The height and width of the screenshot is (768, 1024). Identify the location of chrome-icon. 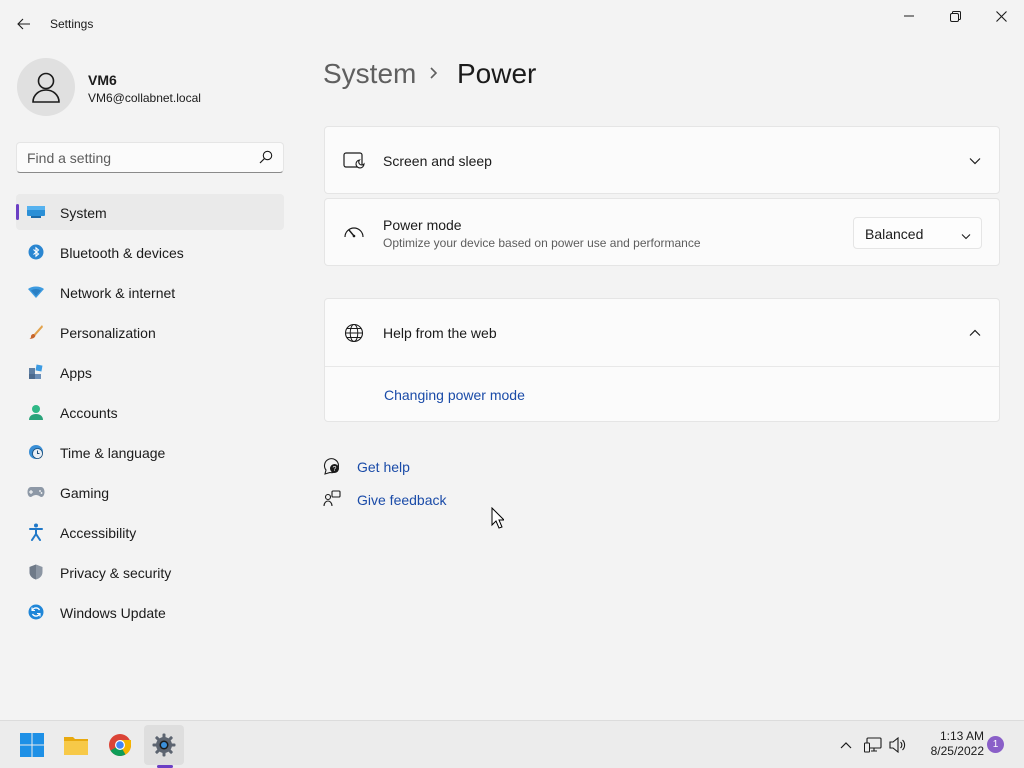
(120, 745).